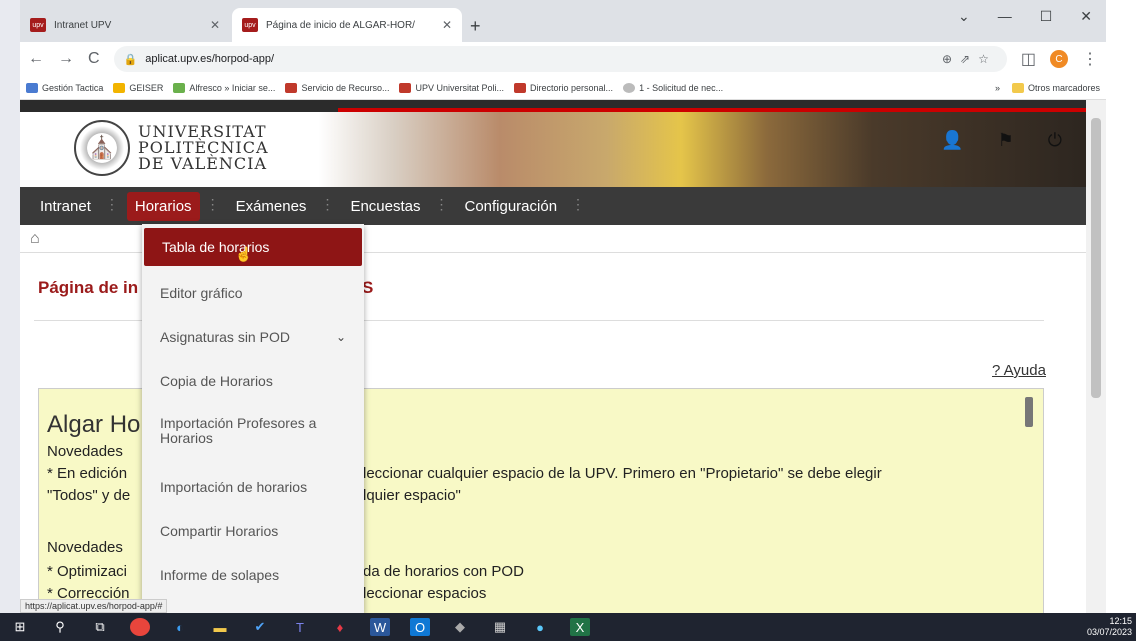  Describe the element at coordinates (1096, 258) in the screenshot. I see `scrollbar-thumb` at that location.